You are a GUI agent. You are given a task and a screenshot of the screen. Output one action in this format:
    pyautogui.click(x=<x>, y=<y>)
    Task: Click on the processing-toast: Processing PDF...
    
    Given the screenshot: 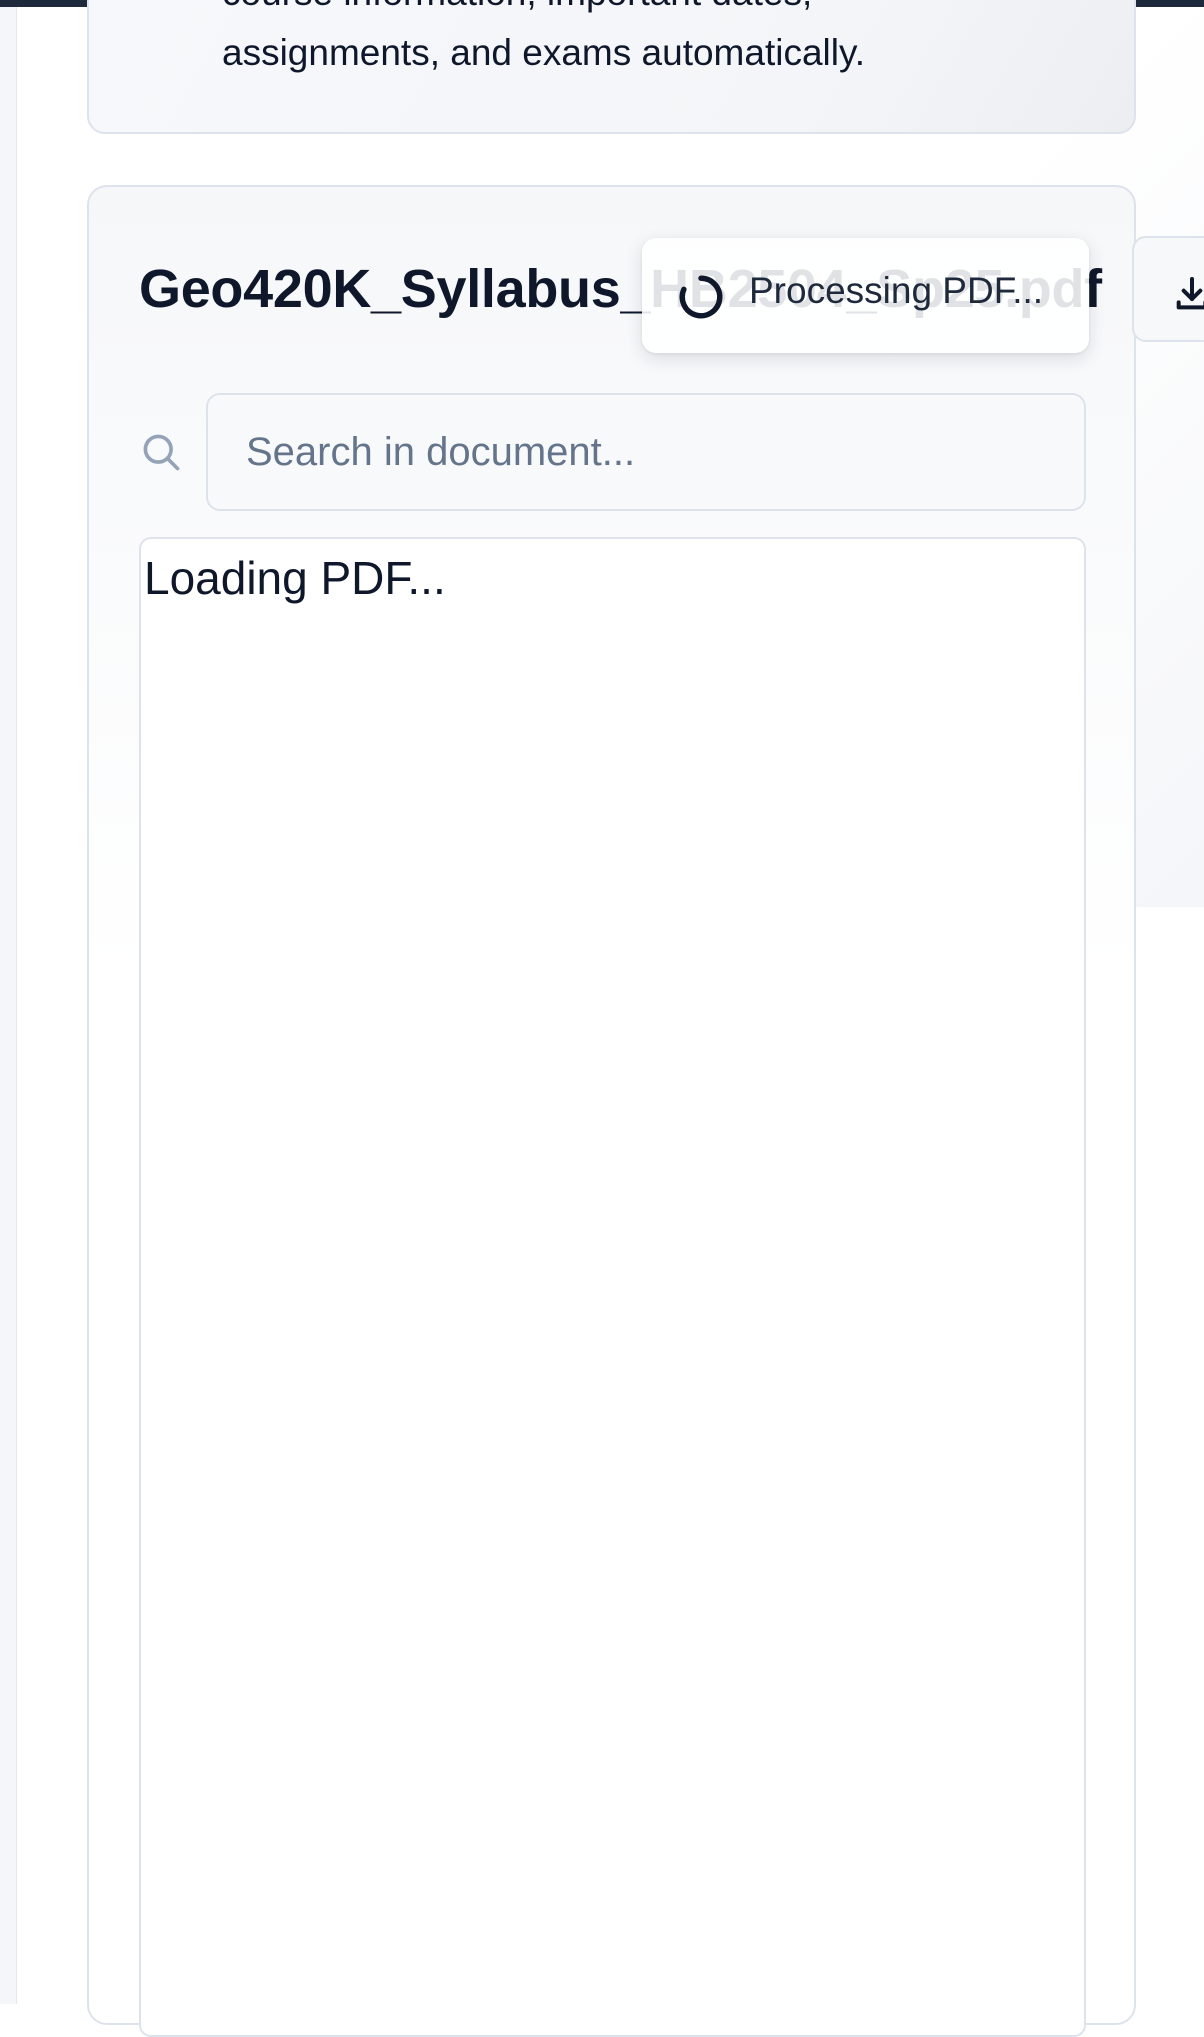 What is the action you would take?
    pyautogui.click(x=865, y=295)
    